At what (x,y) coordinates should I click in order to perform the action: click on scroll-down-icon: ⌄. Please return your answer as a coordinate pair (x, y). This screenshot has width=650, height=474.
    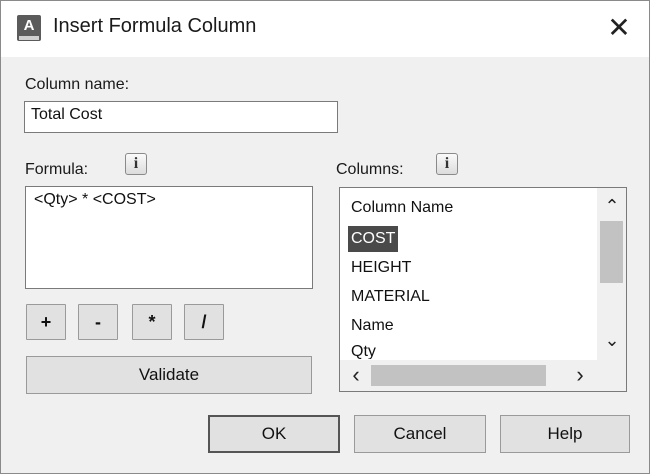
    Looking at the image, I should click on (612, 340).